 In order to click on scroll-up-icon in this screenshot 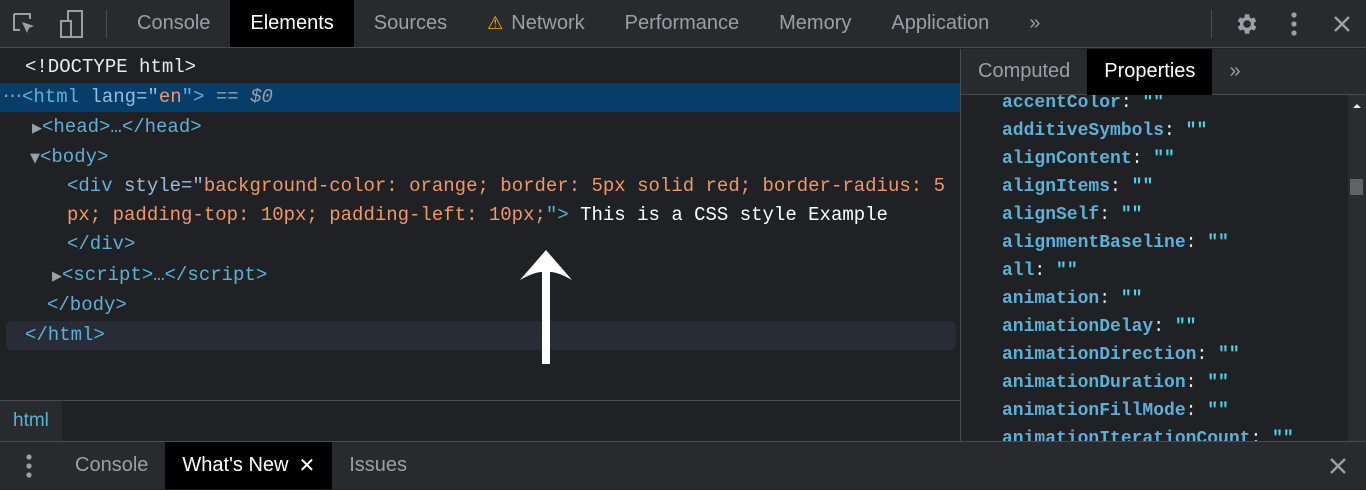, I will do `click(1357, 106)`.